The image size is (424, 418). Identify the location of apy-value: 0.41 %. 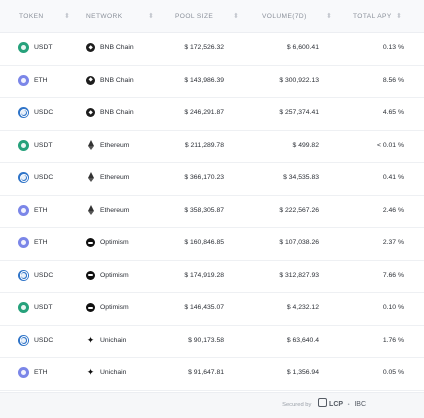
(393, 177).